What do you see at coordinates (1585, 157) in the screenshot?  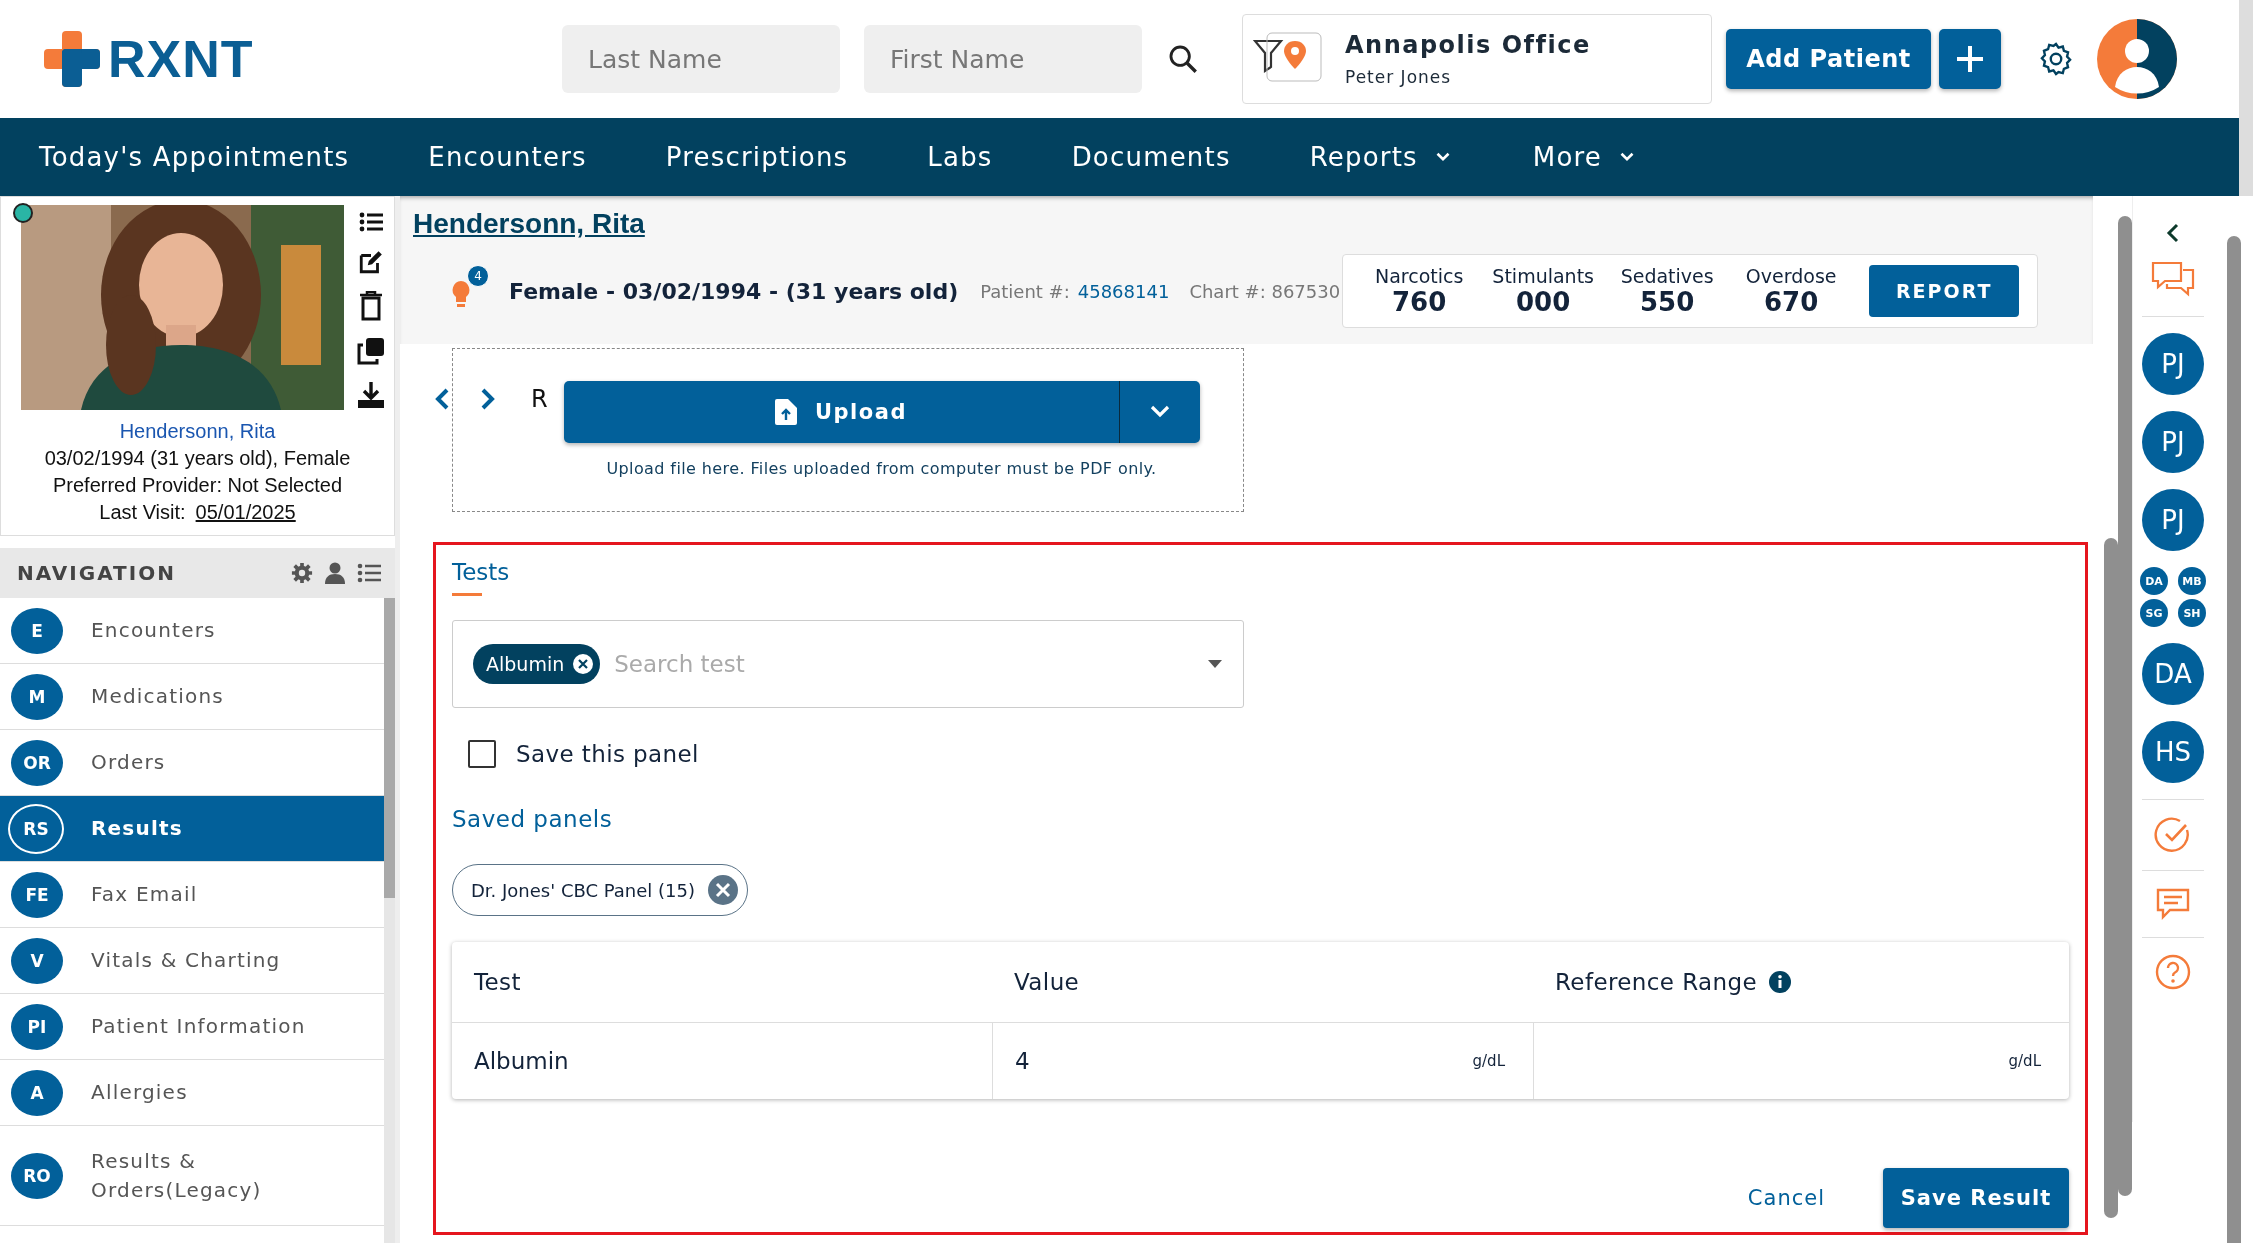 I see `menu-item: More` at bounding box center [1585, 157].